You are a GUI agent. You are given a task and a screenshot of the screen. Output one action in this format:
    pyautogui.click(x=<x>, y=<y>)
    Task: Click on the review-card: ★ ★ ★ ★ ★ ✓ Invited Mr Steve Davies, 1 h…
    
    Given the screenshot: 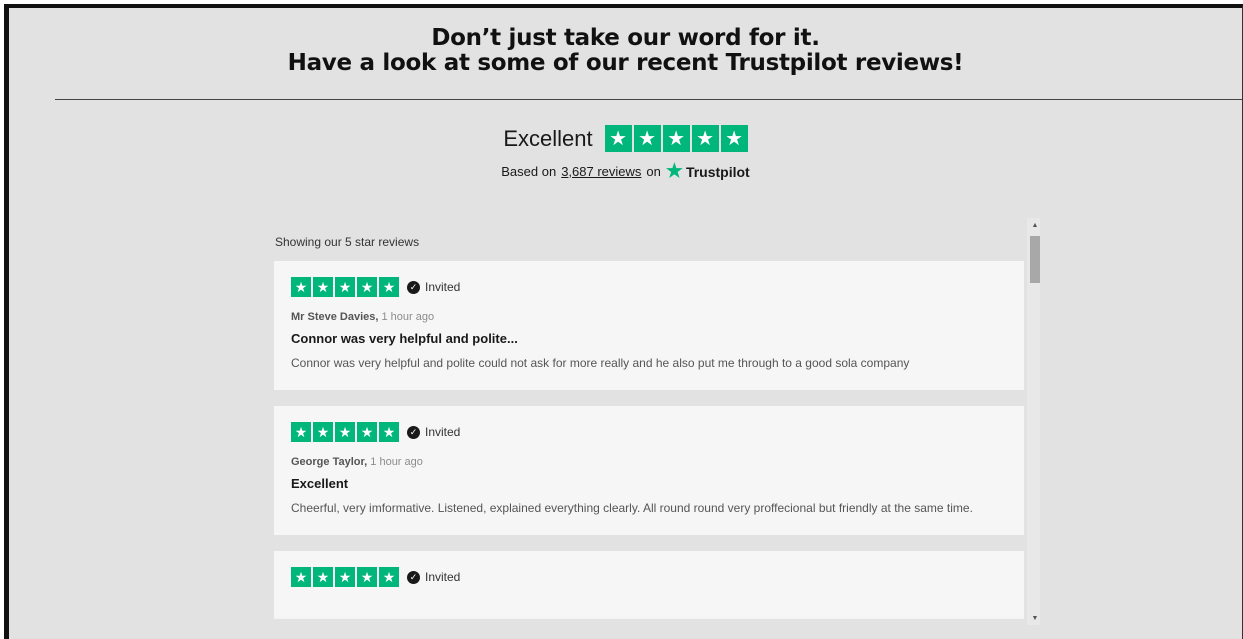 What is the action you would take?
    pyautogui.click(x=649, y=325)
    